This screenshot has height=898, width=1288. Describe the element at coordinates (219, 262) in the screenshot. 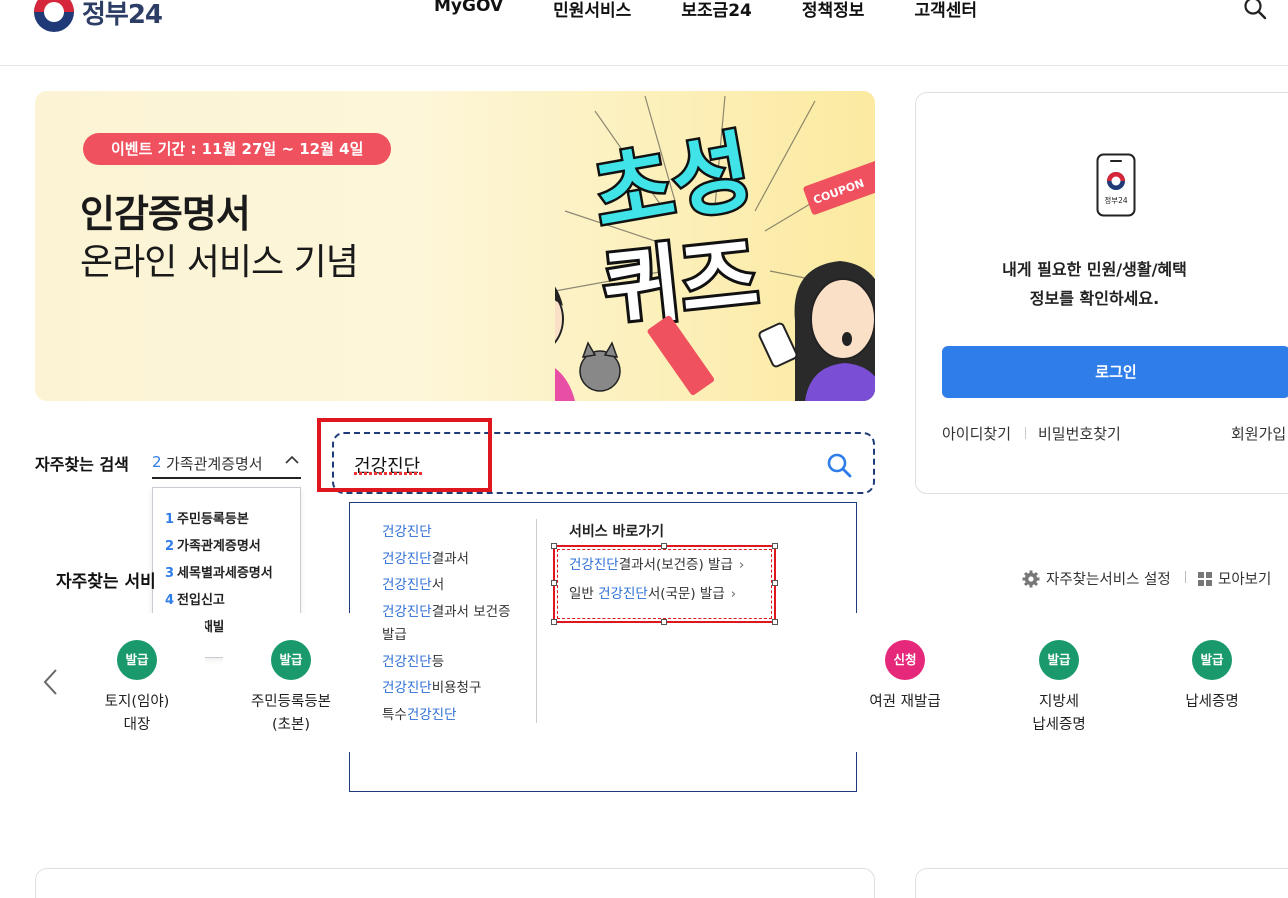

I see `banner-subtitle: 온라인 서비스 기념` at that location.